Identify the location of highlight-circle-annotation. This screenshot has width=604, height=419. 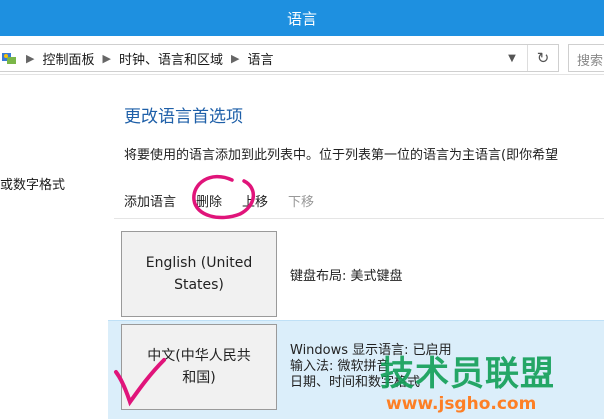
(184, 290).